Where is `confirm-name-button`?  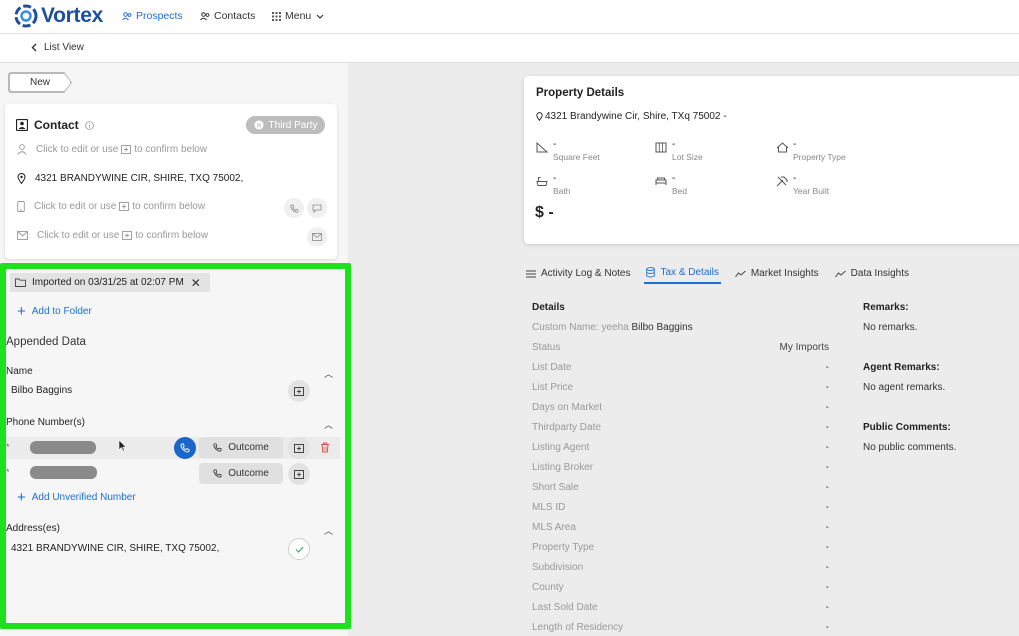 confirm-name-button is located at coordinates (299, 391).